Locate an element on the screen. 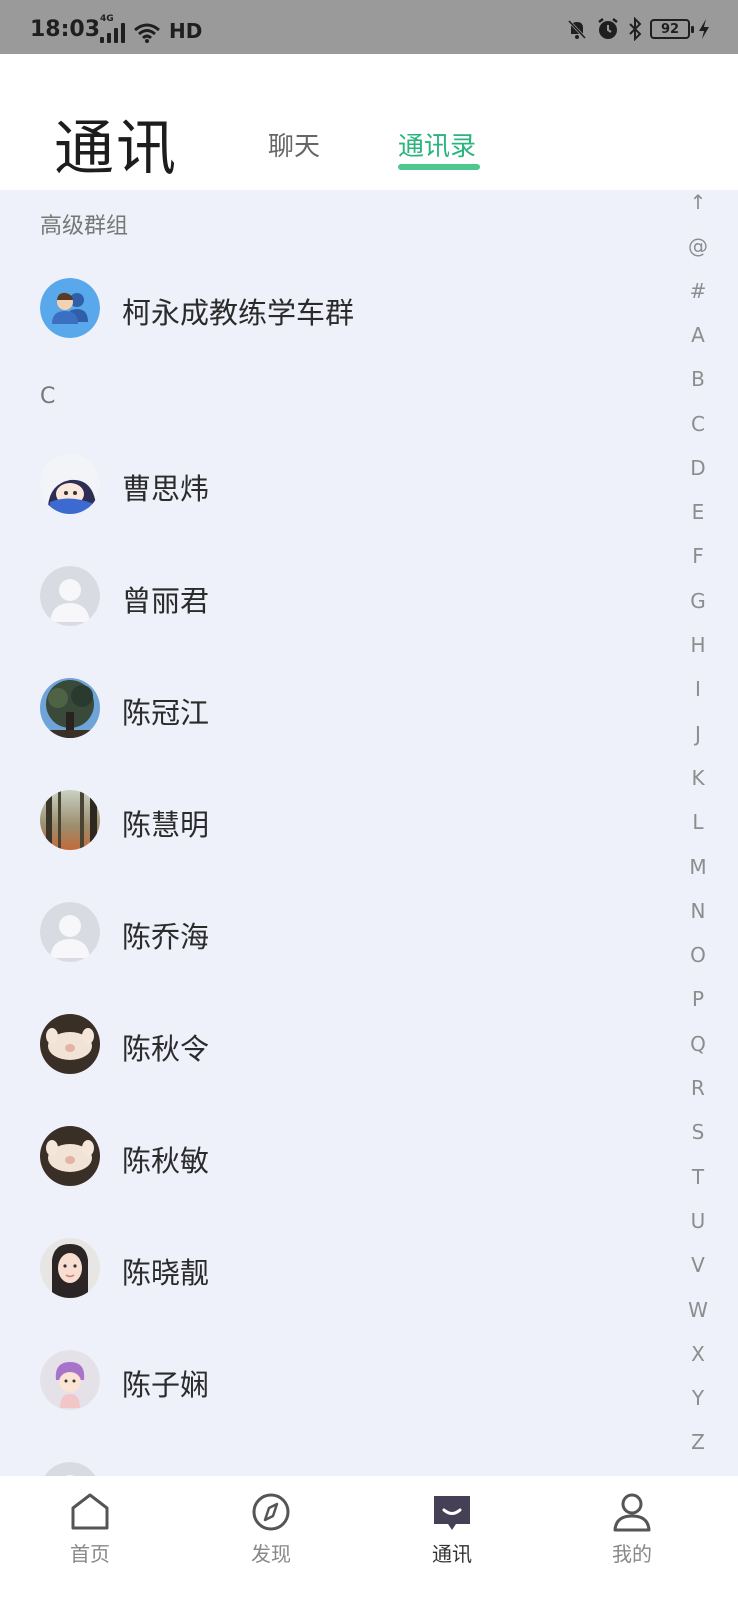 The height and width of the screenshot is (1600, 738). nav-discover: 发现 is located at coordinates (271, 1528).